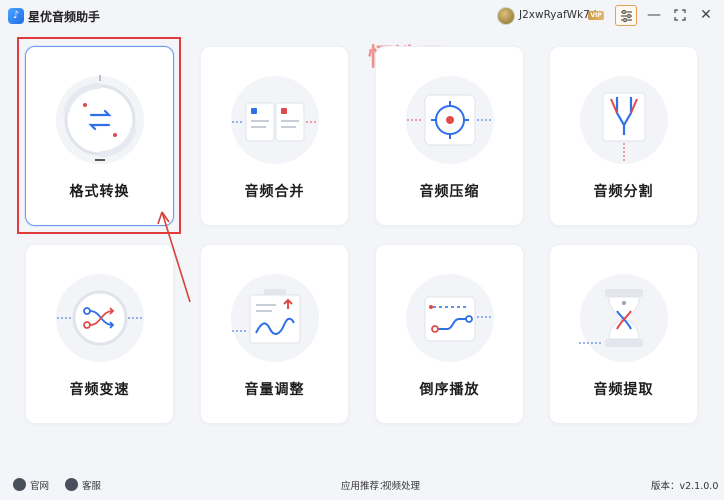  I want to click on volume-adjust-icon, so click(275, 318).